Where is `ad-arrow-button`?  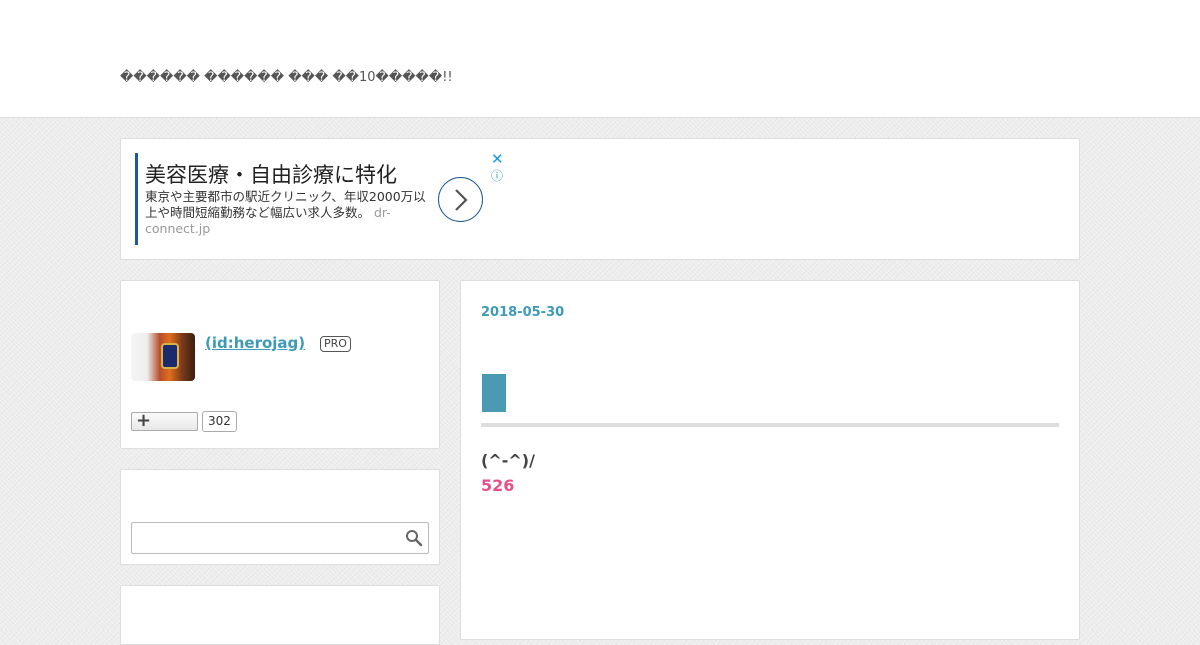
ad-arrow-button is located at coordinates (460, 199).